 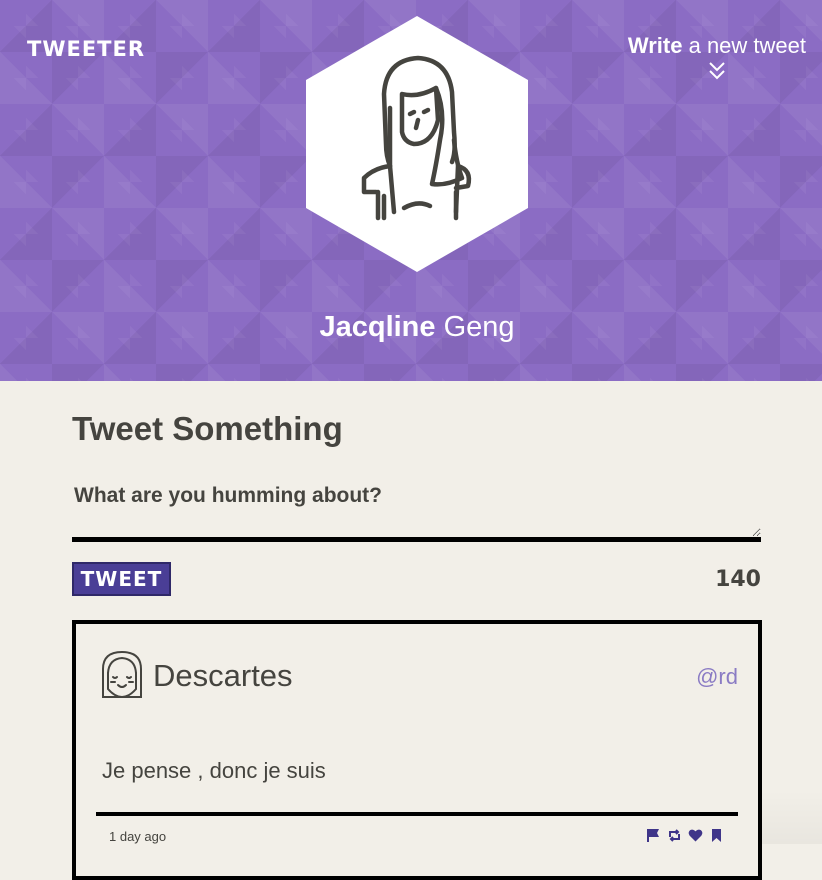 I want to click on flag-icon, so click(x=653, y=835).